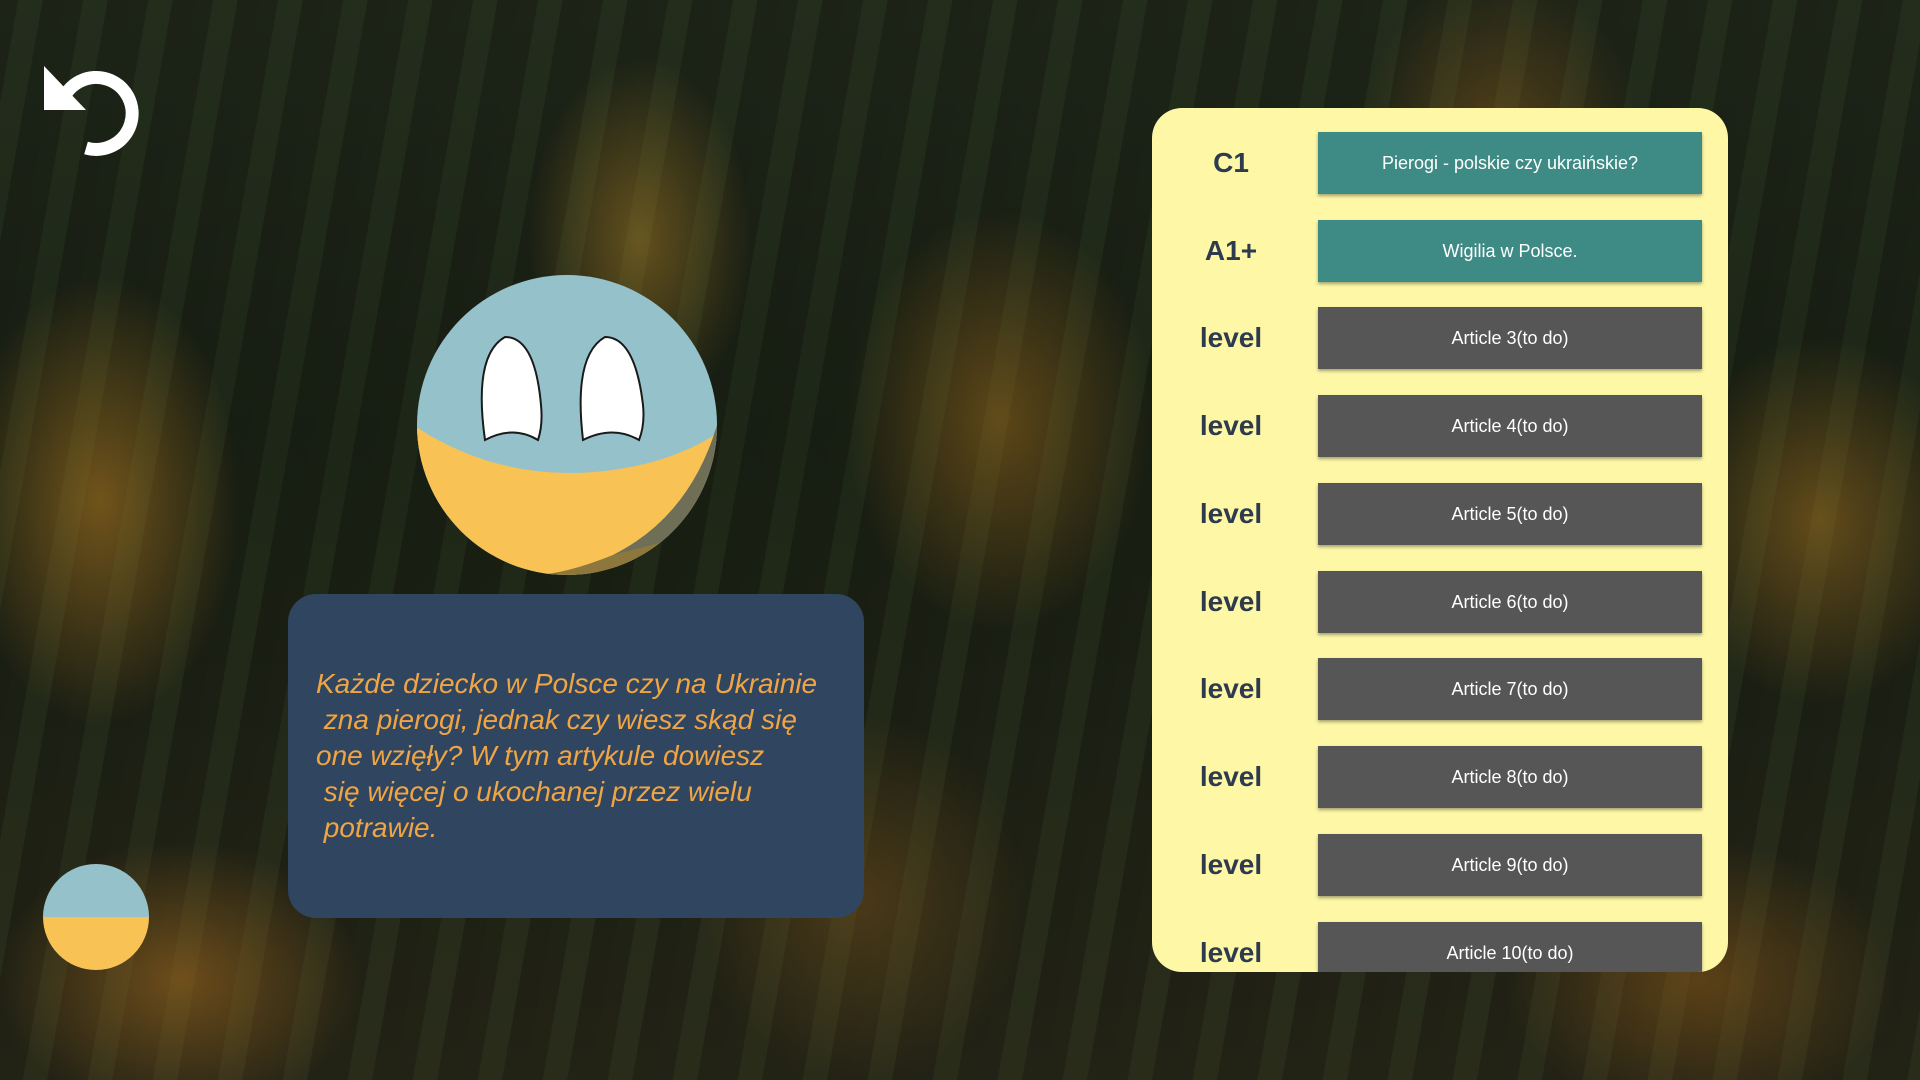 The width and height of the screenshot is (1920, 1080). Describe the element at coordinates (1510, 251) in the screenshot. I see `article-button-2: Wigilia w Polsce.` at that location.